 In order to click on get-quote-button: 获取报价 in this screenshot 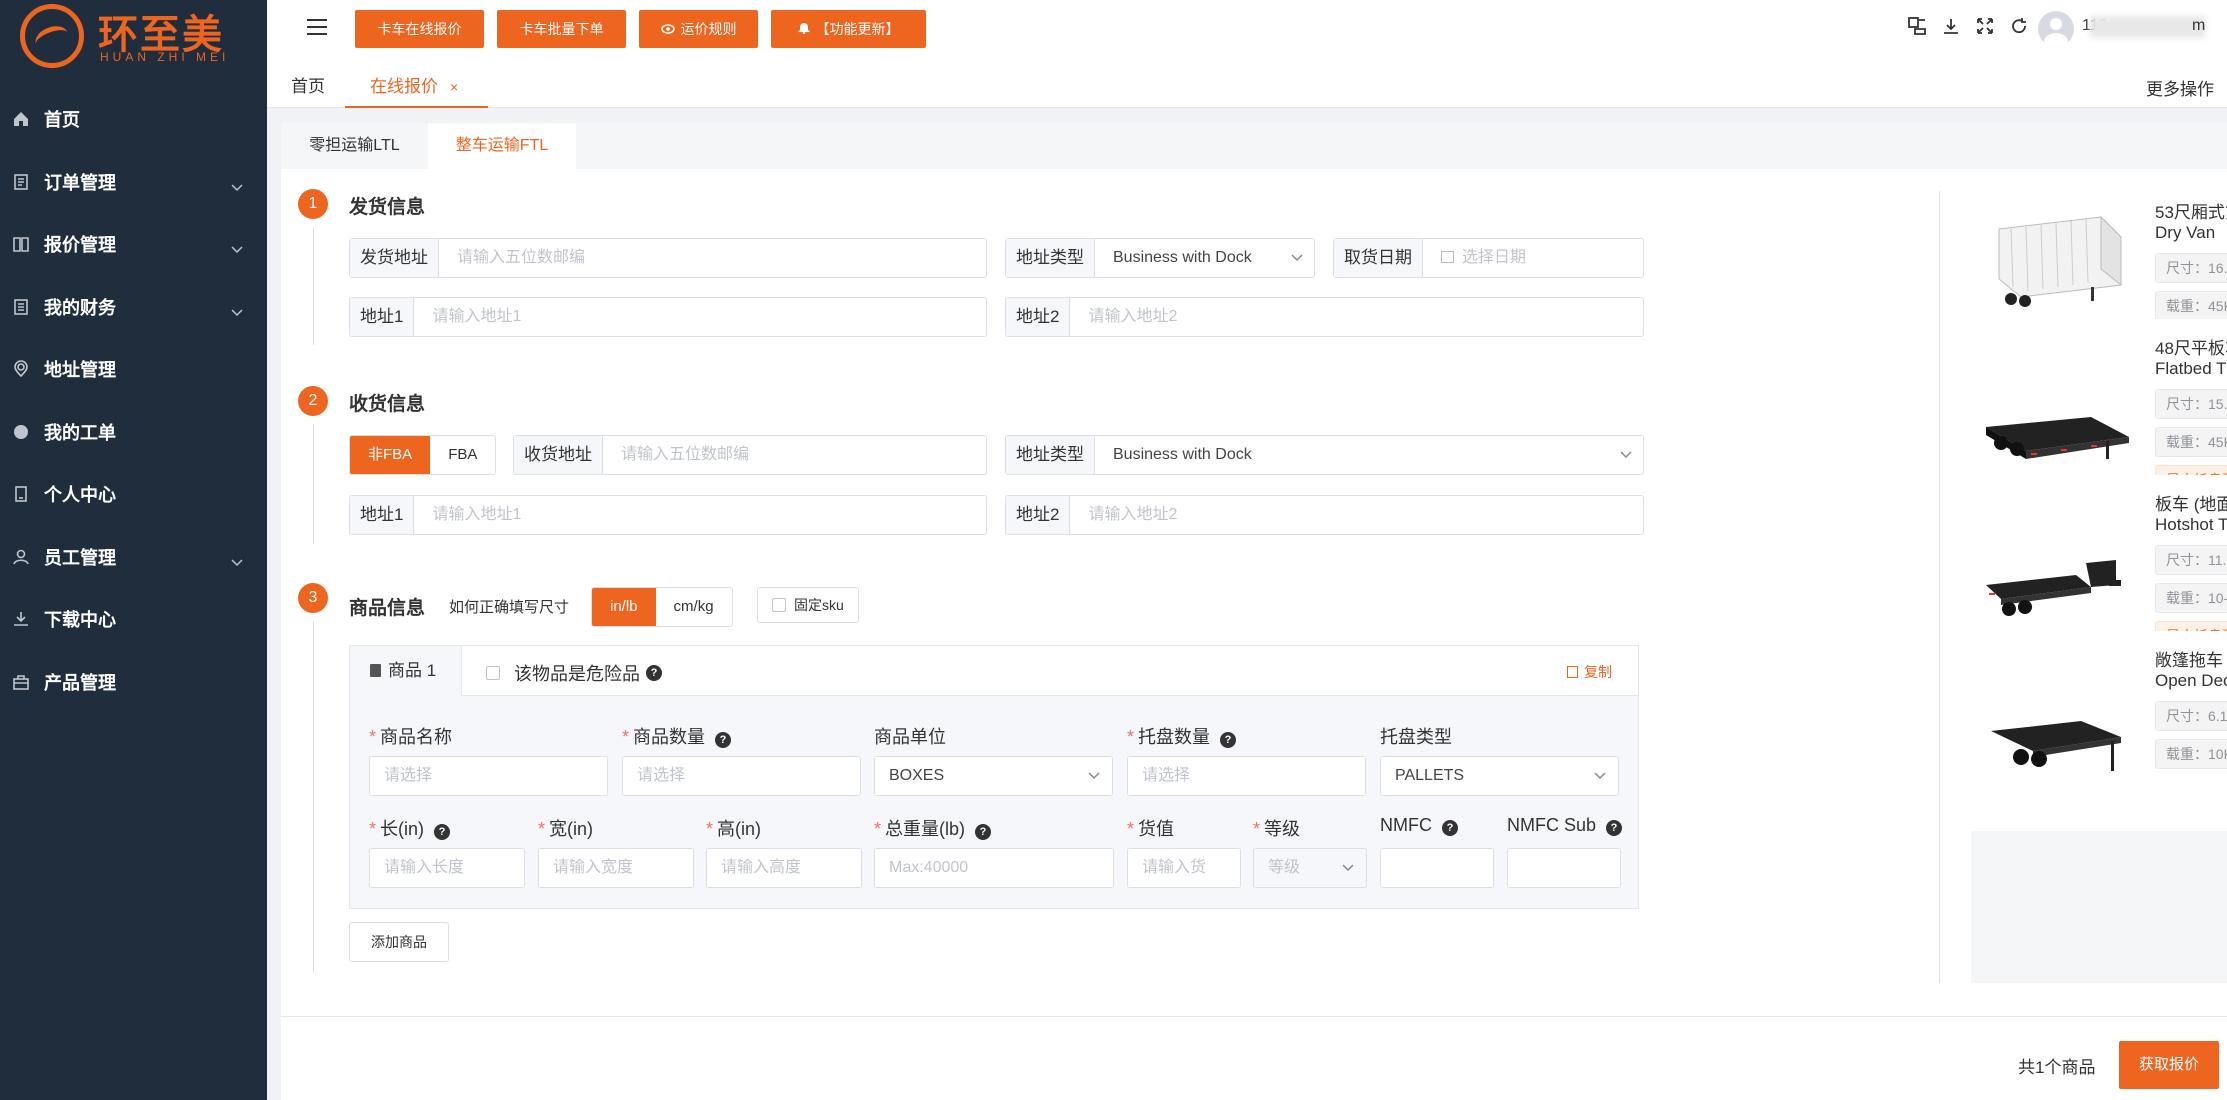, I will do `click(2169, 1065)`.